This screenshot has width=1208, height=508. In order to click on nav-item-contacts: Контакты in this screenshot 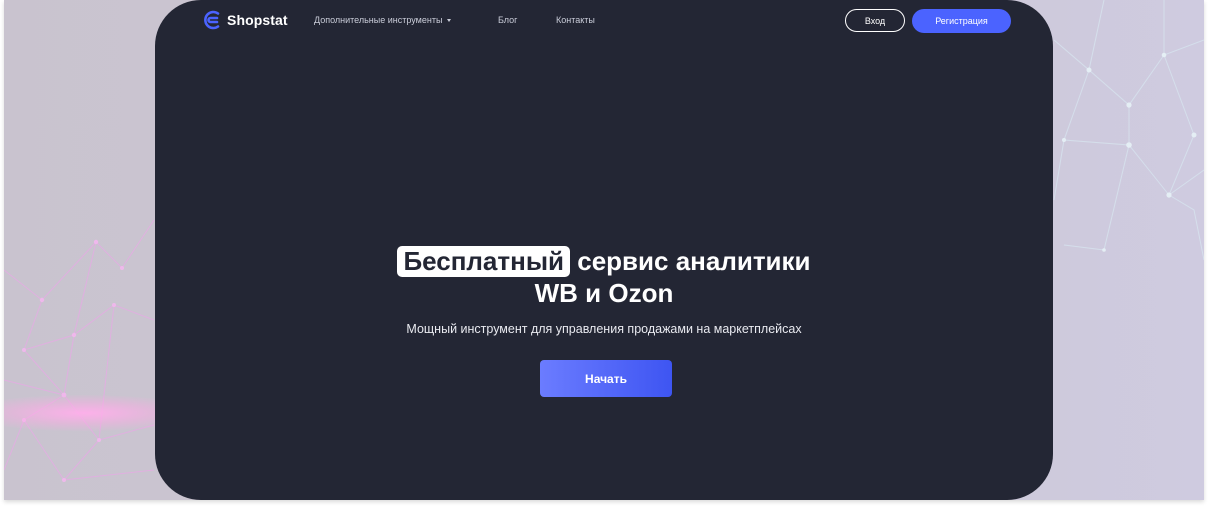, I will do `click(575, 20)`.